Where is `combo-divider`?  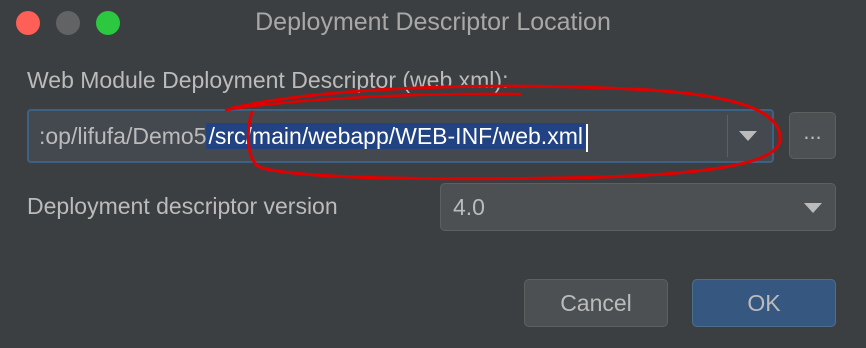
combo-divider is located at coordinates (727, 136).